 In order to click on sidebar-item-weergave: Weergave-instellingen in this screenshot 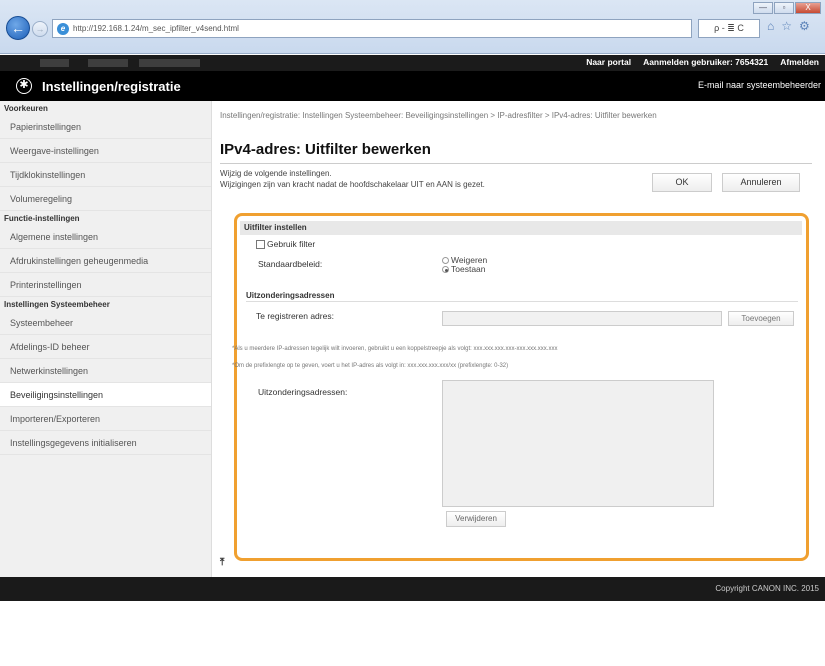, I will do `click(105, 151)`.